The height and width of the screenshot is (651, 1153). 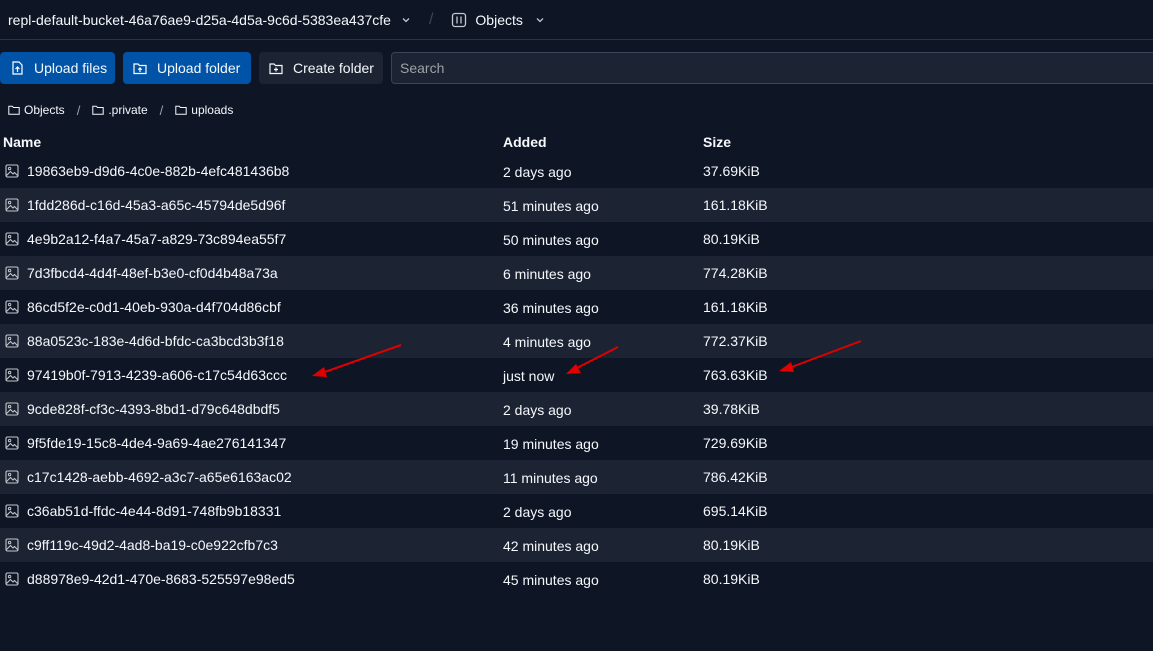 I want to click on create-folder-button: Create folder, so click(x=321, y=68).